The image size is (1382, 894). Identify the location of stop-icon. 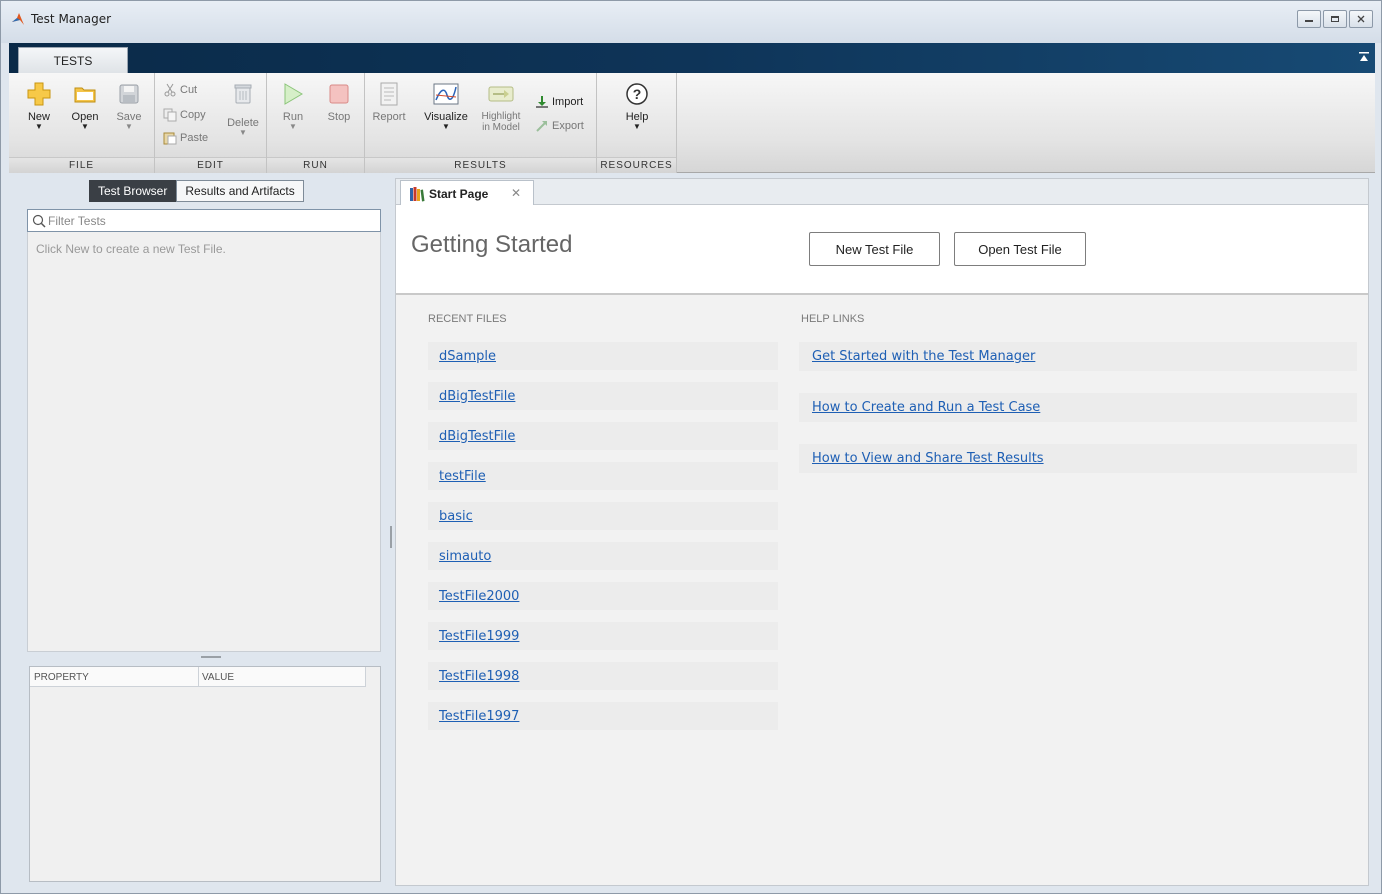
(339, 94).